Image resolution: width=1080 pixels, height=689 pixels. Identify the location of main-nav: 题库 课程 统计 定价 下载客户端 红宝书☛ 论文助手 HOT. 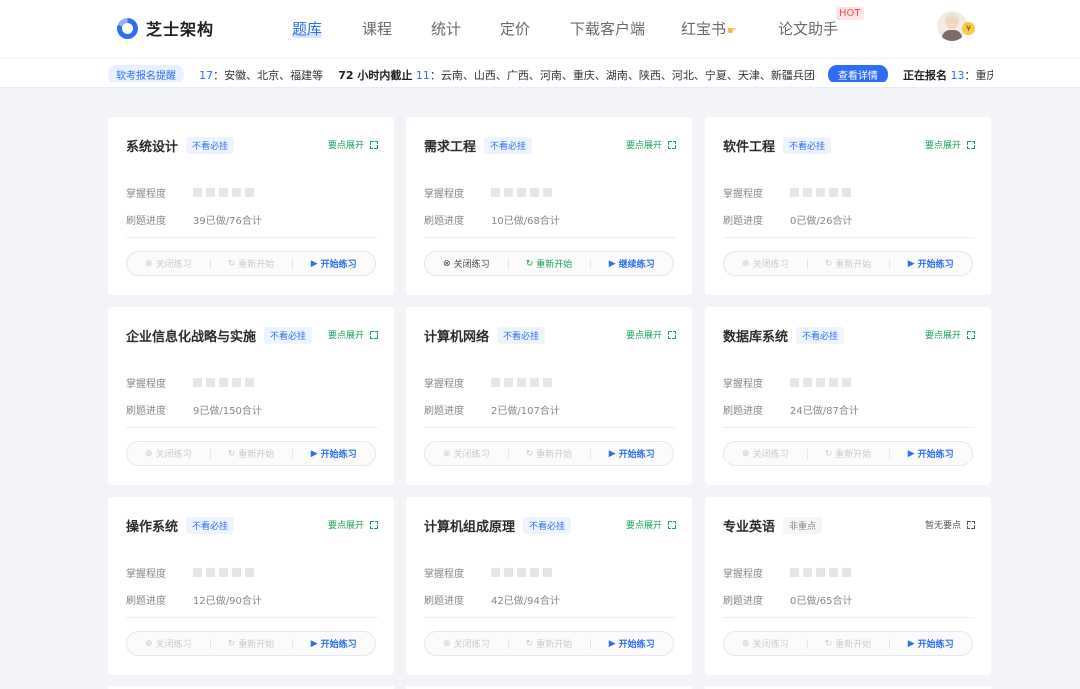
(540, 29).